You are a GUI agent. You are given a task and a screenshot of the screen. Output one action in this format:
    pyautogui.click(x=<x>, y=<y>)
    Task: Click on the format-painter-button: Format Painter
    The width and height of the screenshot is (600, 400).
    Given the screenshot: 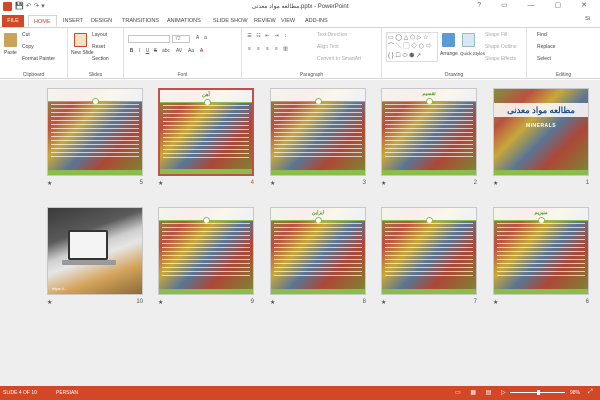 What is the action you would take?
    pyautogui.click(x=38, y=59)
    